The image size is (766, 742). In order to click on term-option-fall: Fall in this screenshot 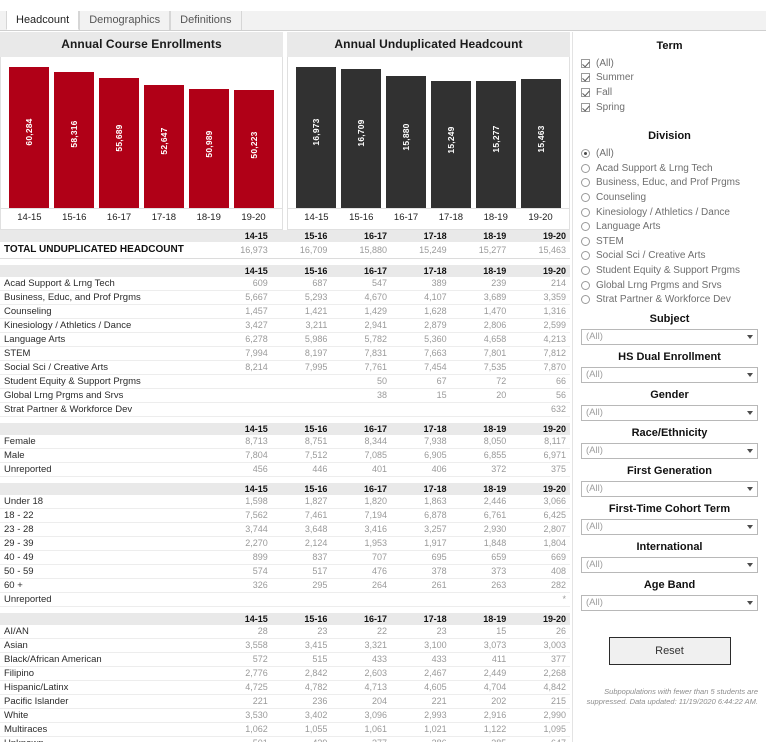, I will do `click(669, 92)`.